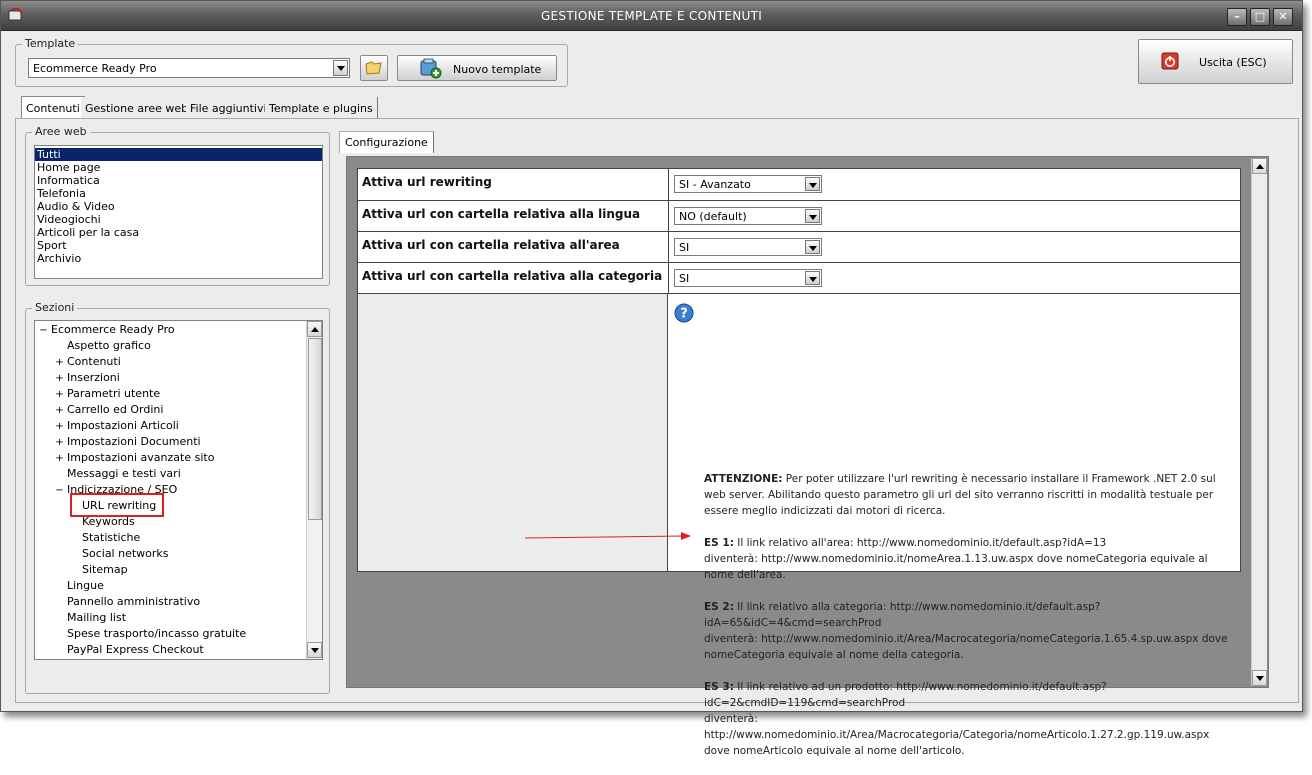 The image size is (1312, 775). Describe the element at coordinates (129, 650) in the screenshot. I see `tree-node: PayPal Express Checkout` at that location.